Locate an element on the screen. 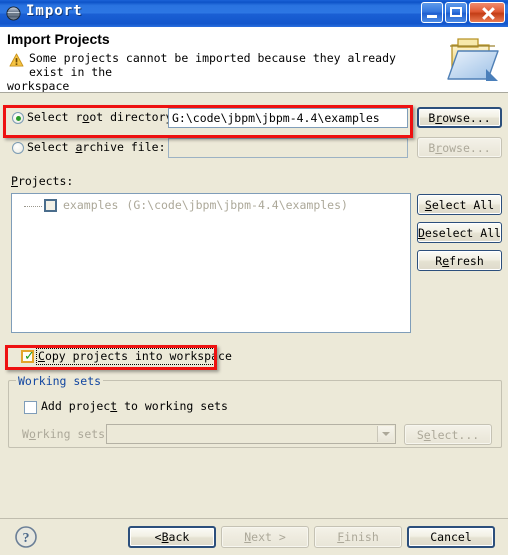 Image resolution: width=508 pixels, height=555 pixels. maximize-button is located at coordinates (456, 12).